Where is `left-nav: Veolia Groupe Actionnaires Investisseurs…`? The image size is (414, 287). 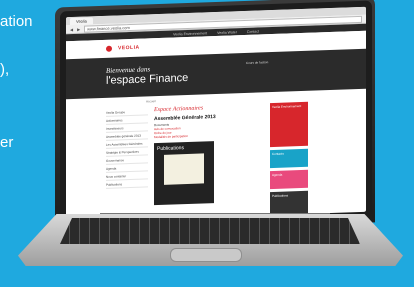
left-nav: Veolia Groupe Actionnaires Investisseurs… is located at coordinates (127, 164).